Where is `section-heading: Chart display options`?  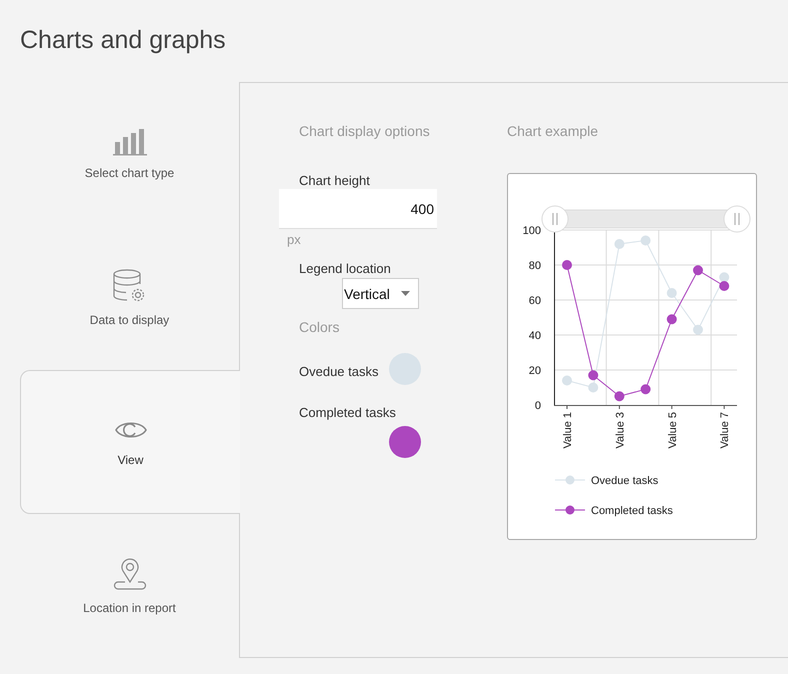
section-heading: Chart display options is located at coordinates (365, 132).